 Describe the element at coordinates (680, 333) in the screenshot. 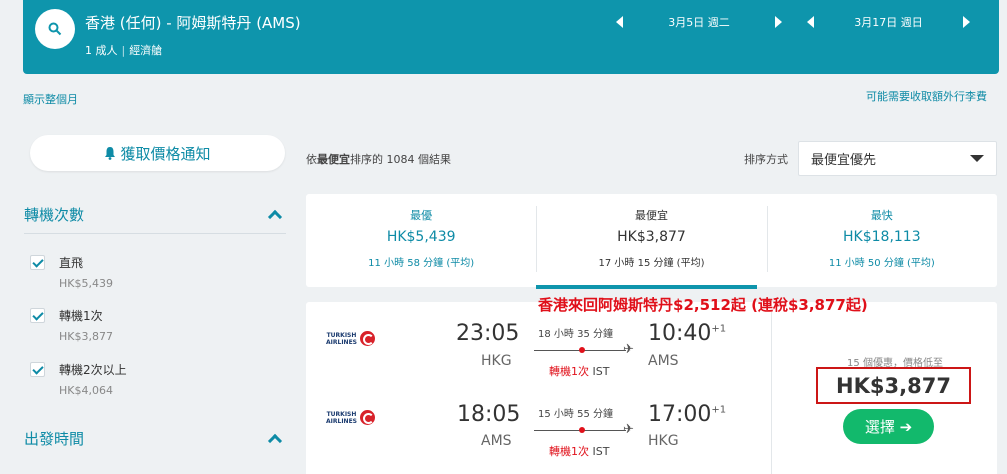

I see `arrival-time-value: 10:40` at that location.